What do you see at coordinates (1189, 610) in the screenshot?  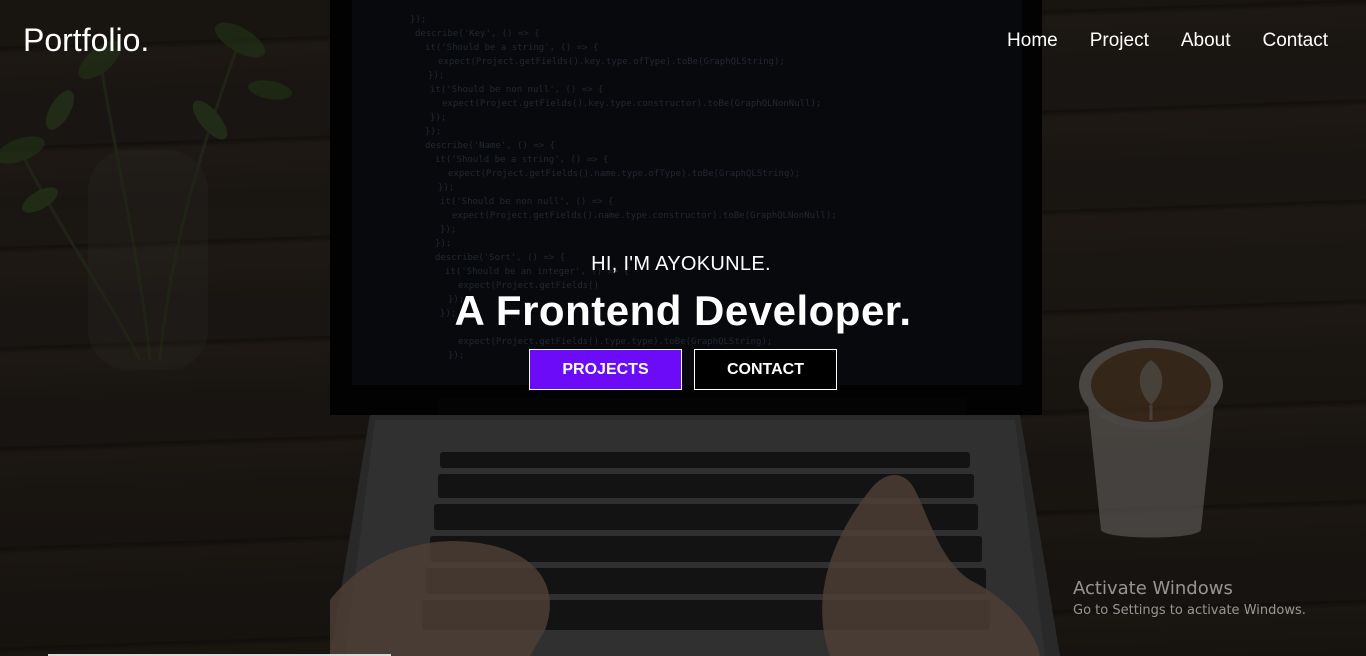 I see `watermark-subtitle: Go to Settings to activate Windows.` at bounding box center [1189, 610].